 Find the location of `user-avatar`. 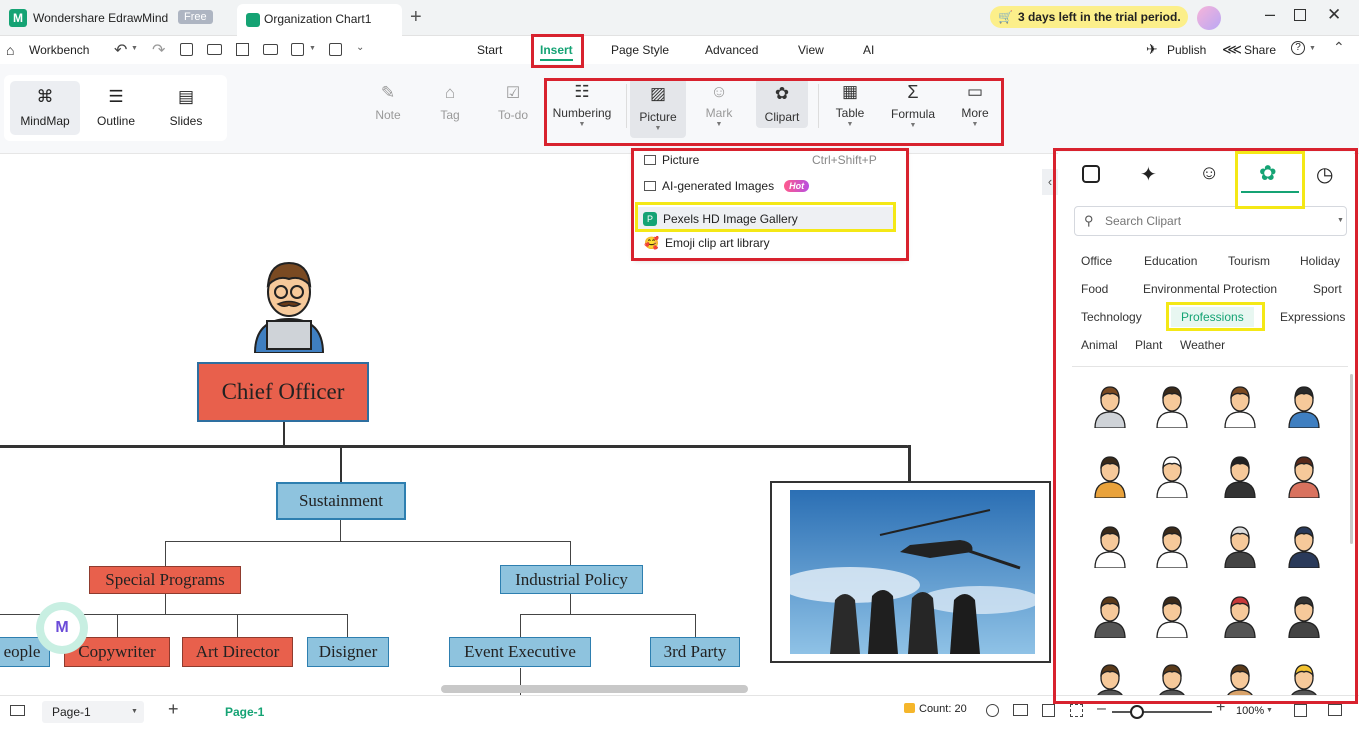

user-avatar is located at coordinates (1209, 18).